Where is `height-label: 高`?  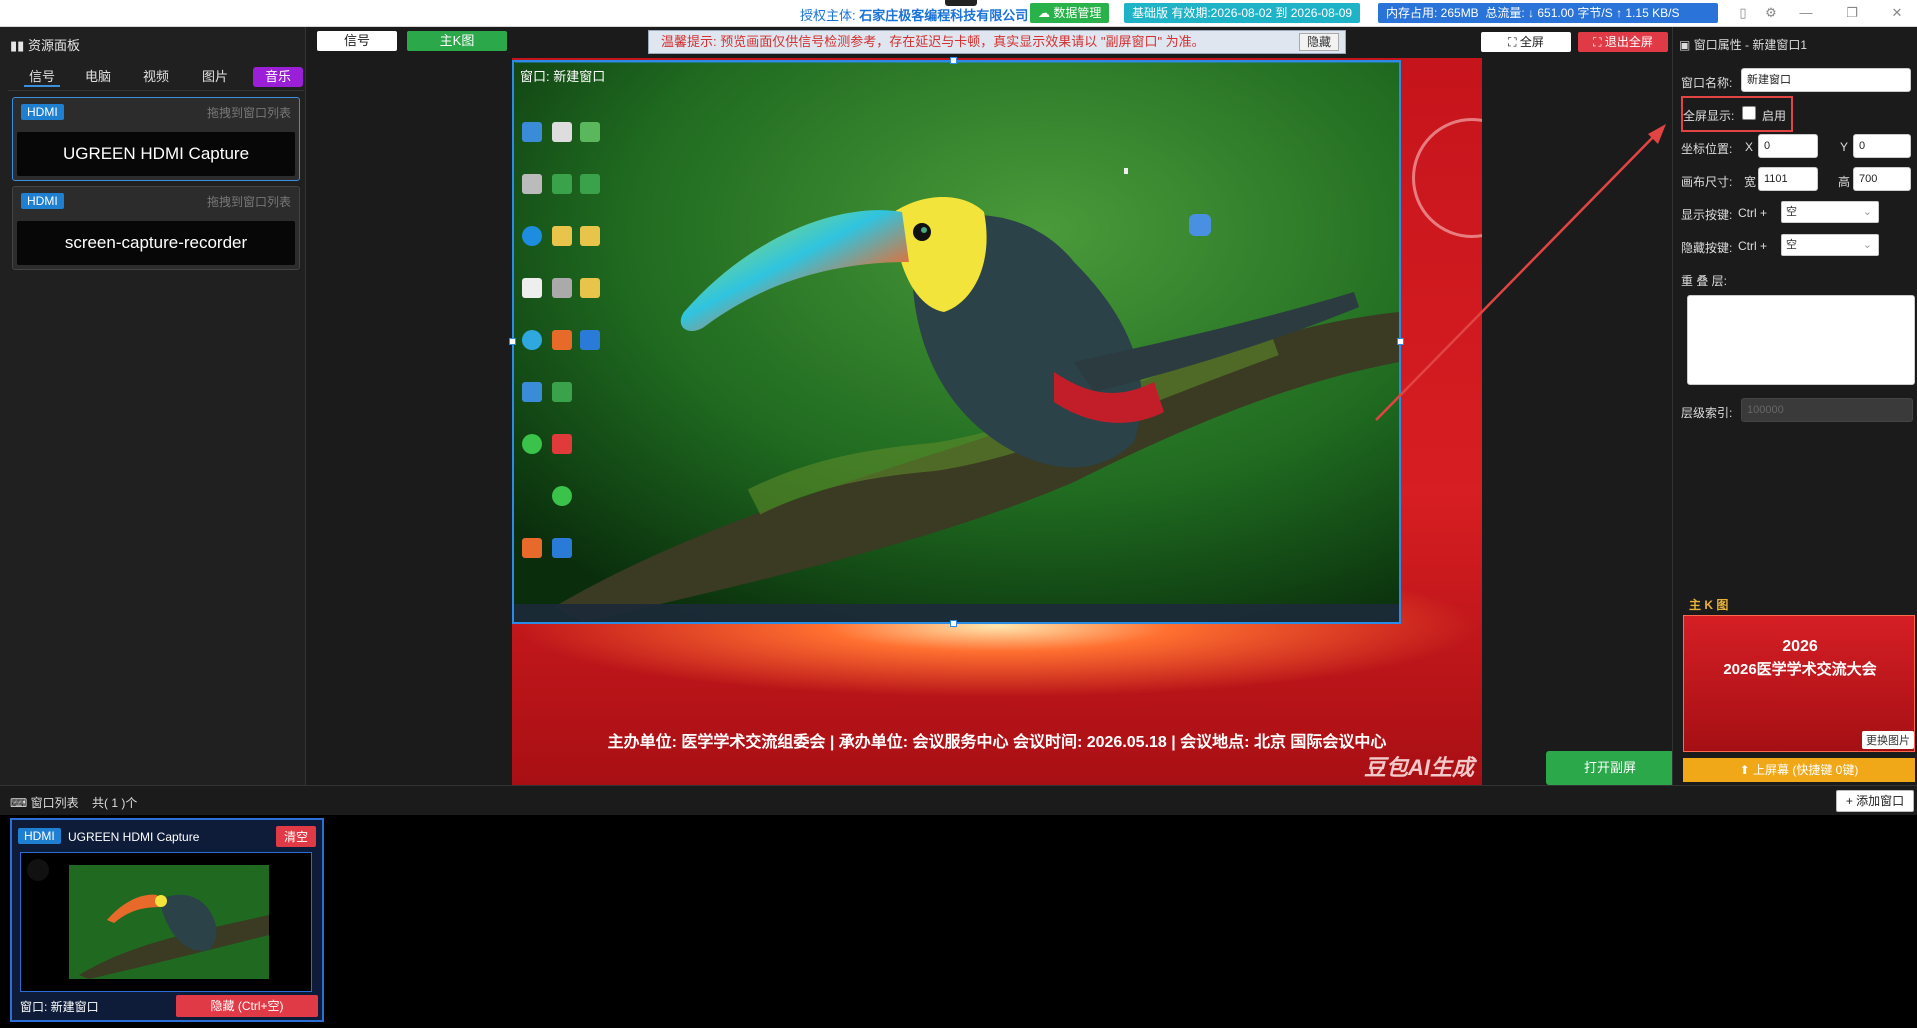
height-label: 高 is located at coordinates (1844, 182).